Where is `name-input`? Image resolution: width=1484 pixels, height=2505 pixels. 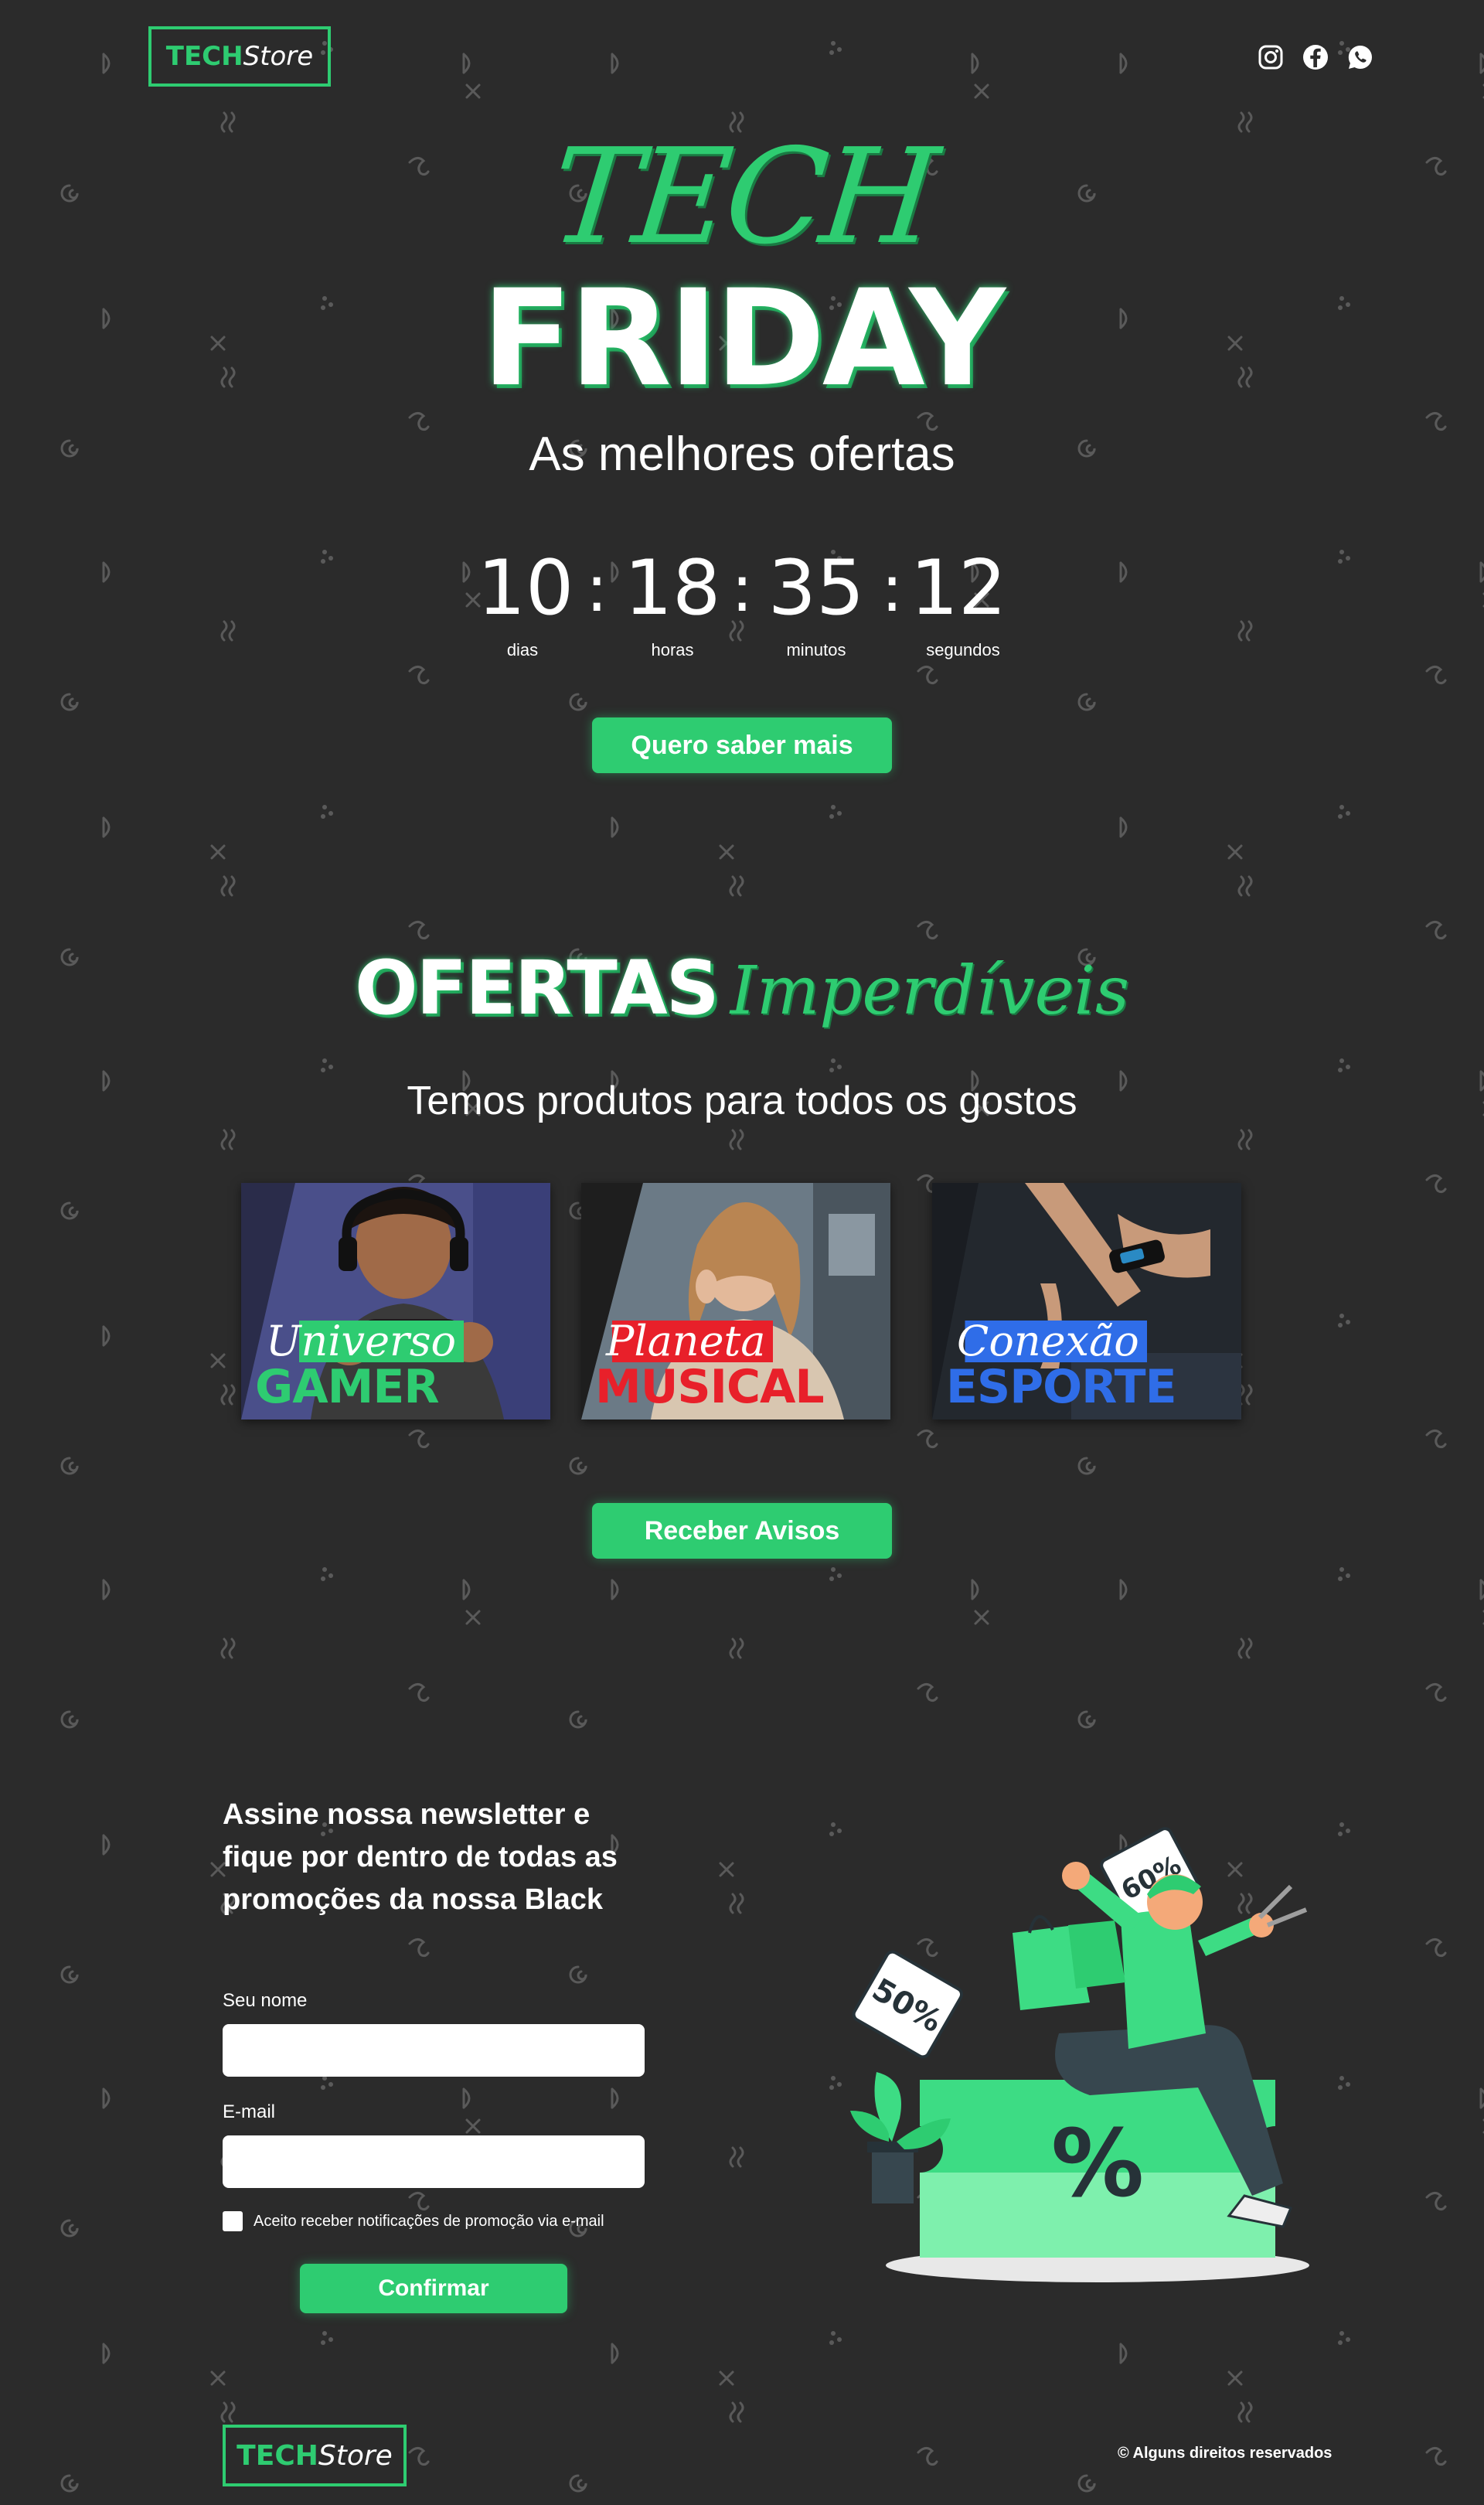
name-input is located at coordinates (434, 2050).